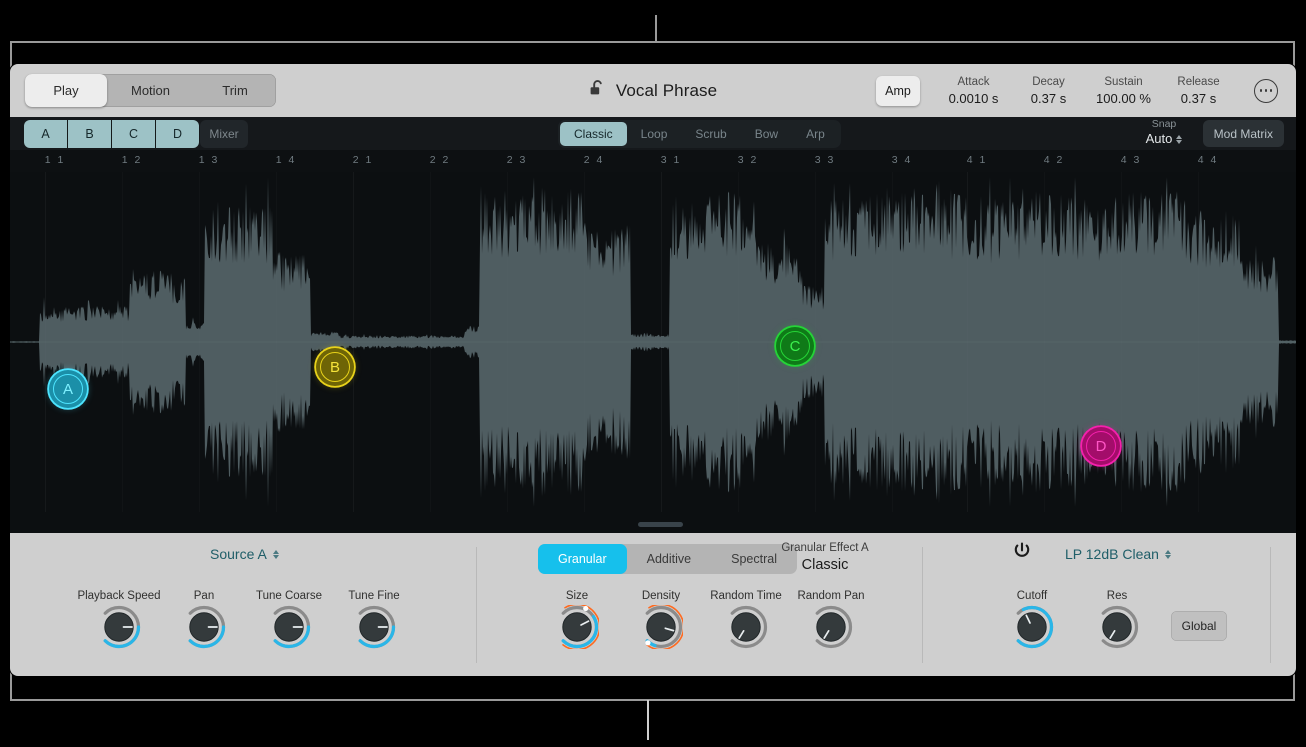 This screenshot has height=747, width=1306. Describe the element at coordinates (825, 565) in the screenshot. I see `granular-effect-value: Classic` at that location.